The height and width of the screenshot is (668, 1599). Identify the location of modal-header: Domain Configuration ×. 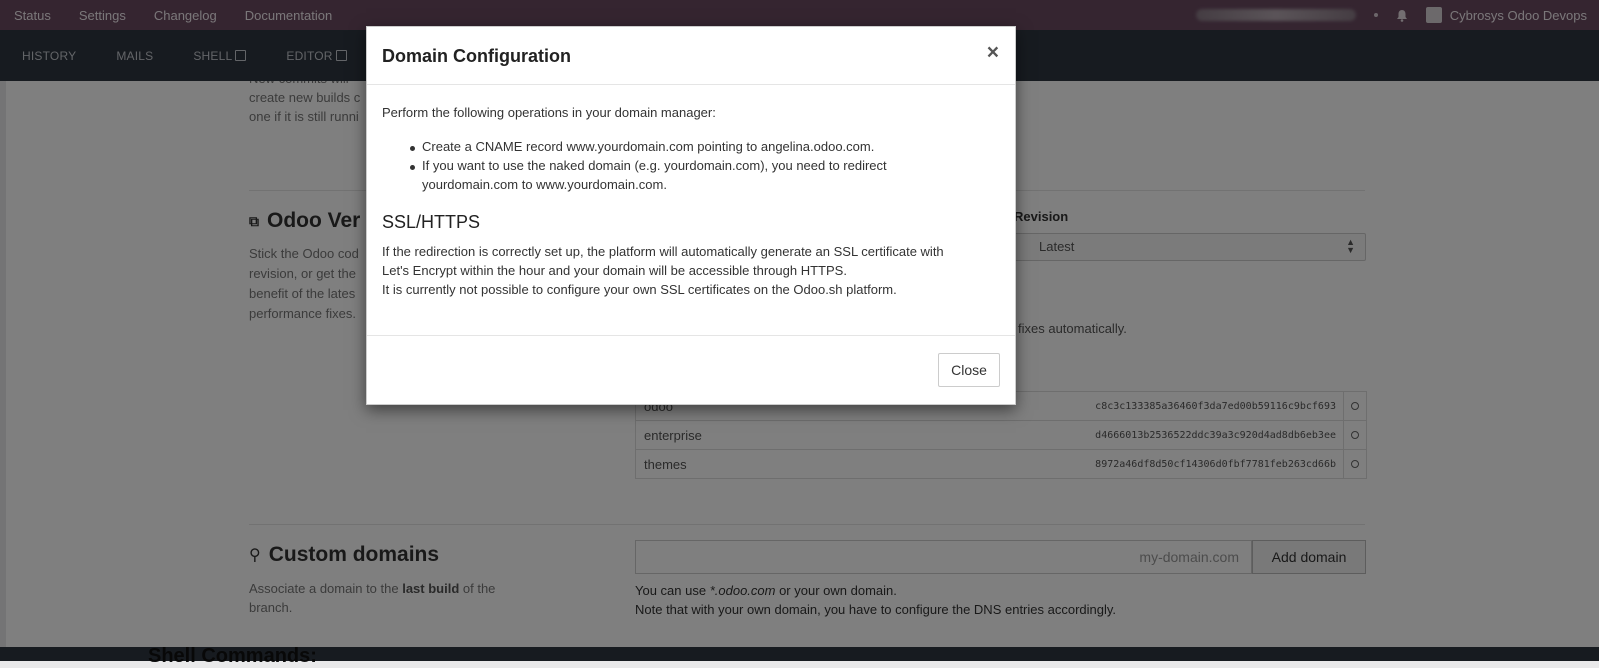
(691, 56).